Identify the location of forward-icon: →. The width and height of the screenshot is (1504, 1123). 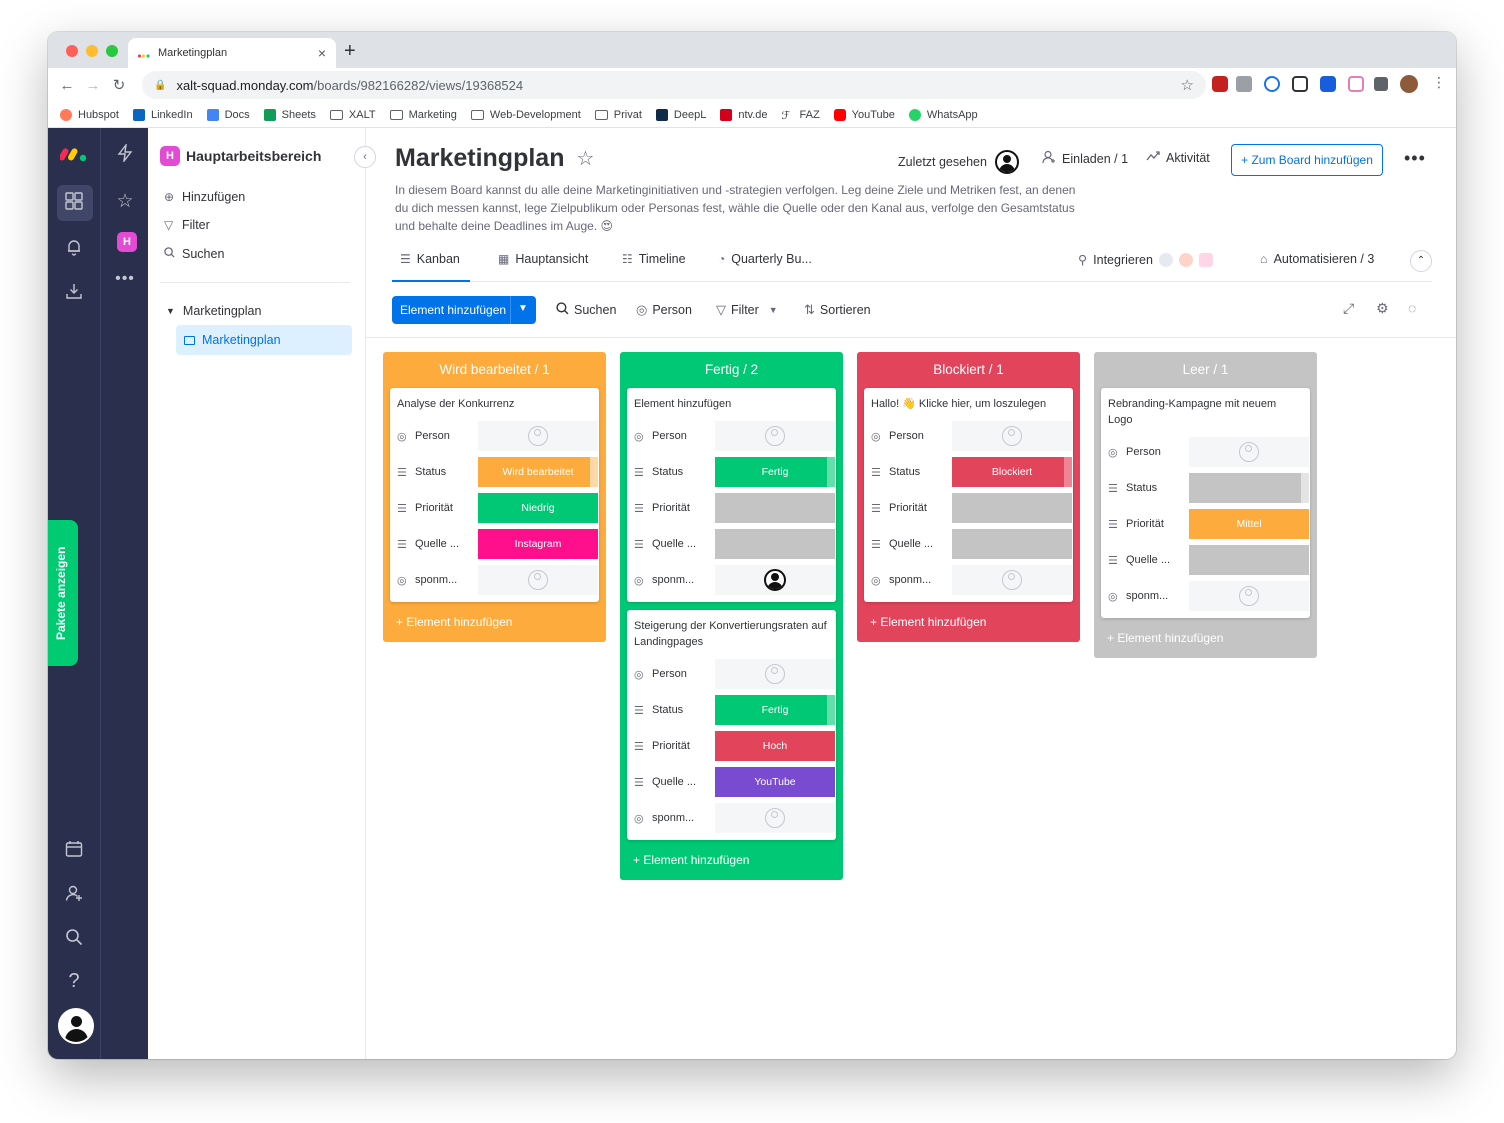
(93, 85).